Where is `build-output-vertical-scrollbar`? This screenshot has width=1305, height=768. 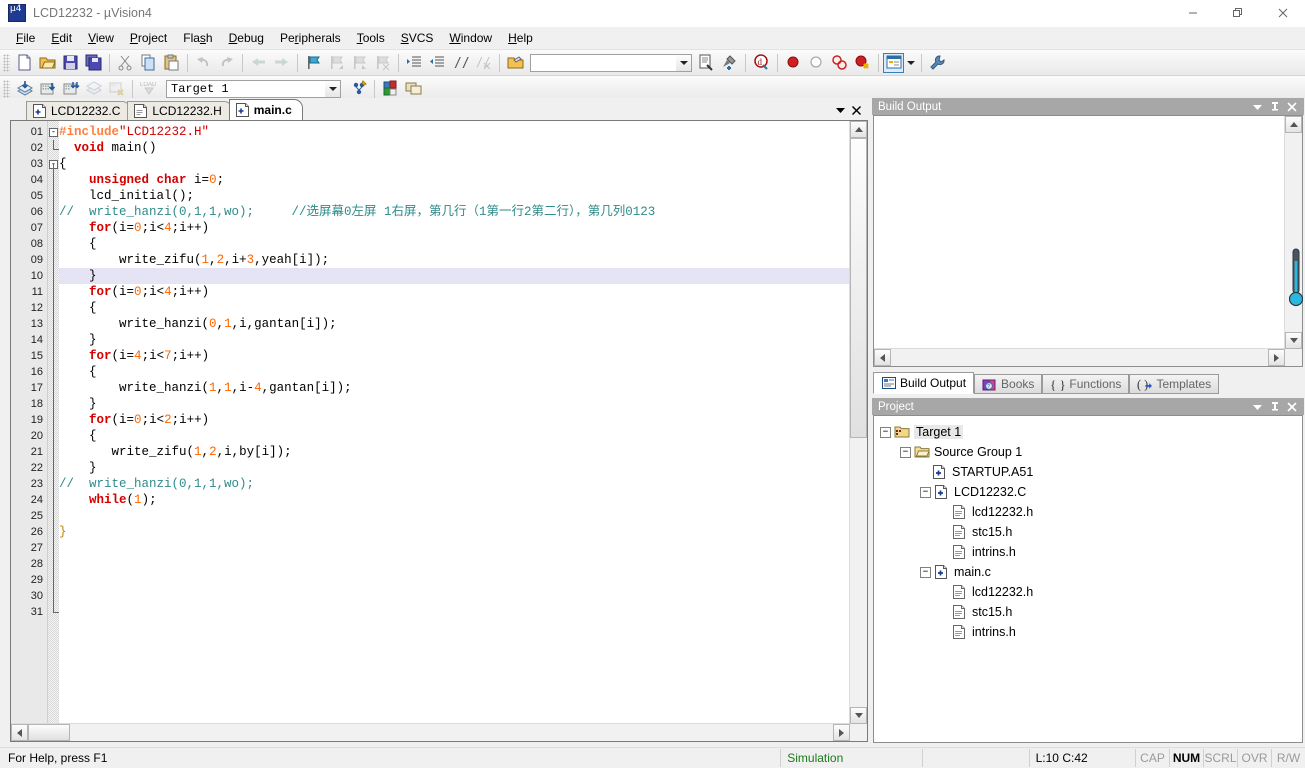
build-output-vertical-scrollbar is located at coordinates (1293, 232).